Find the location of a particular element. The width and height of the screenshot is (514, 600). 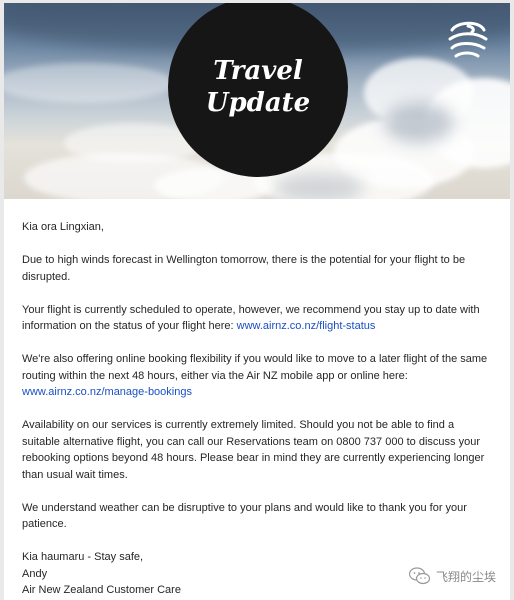

banner-heading-line1: Travel is located at coordinates (258, 71).